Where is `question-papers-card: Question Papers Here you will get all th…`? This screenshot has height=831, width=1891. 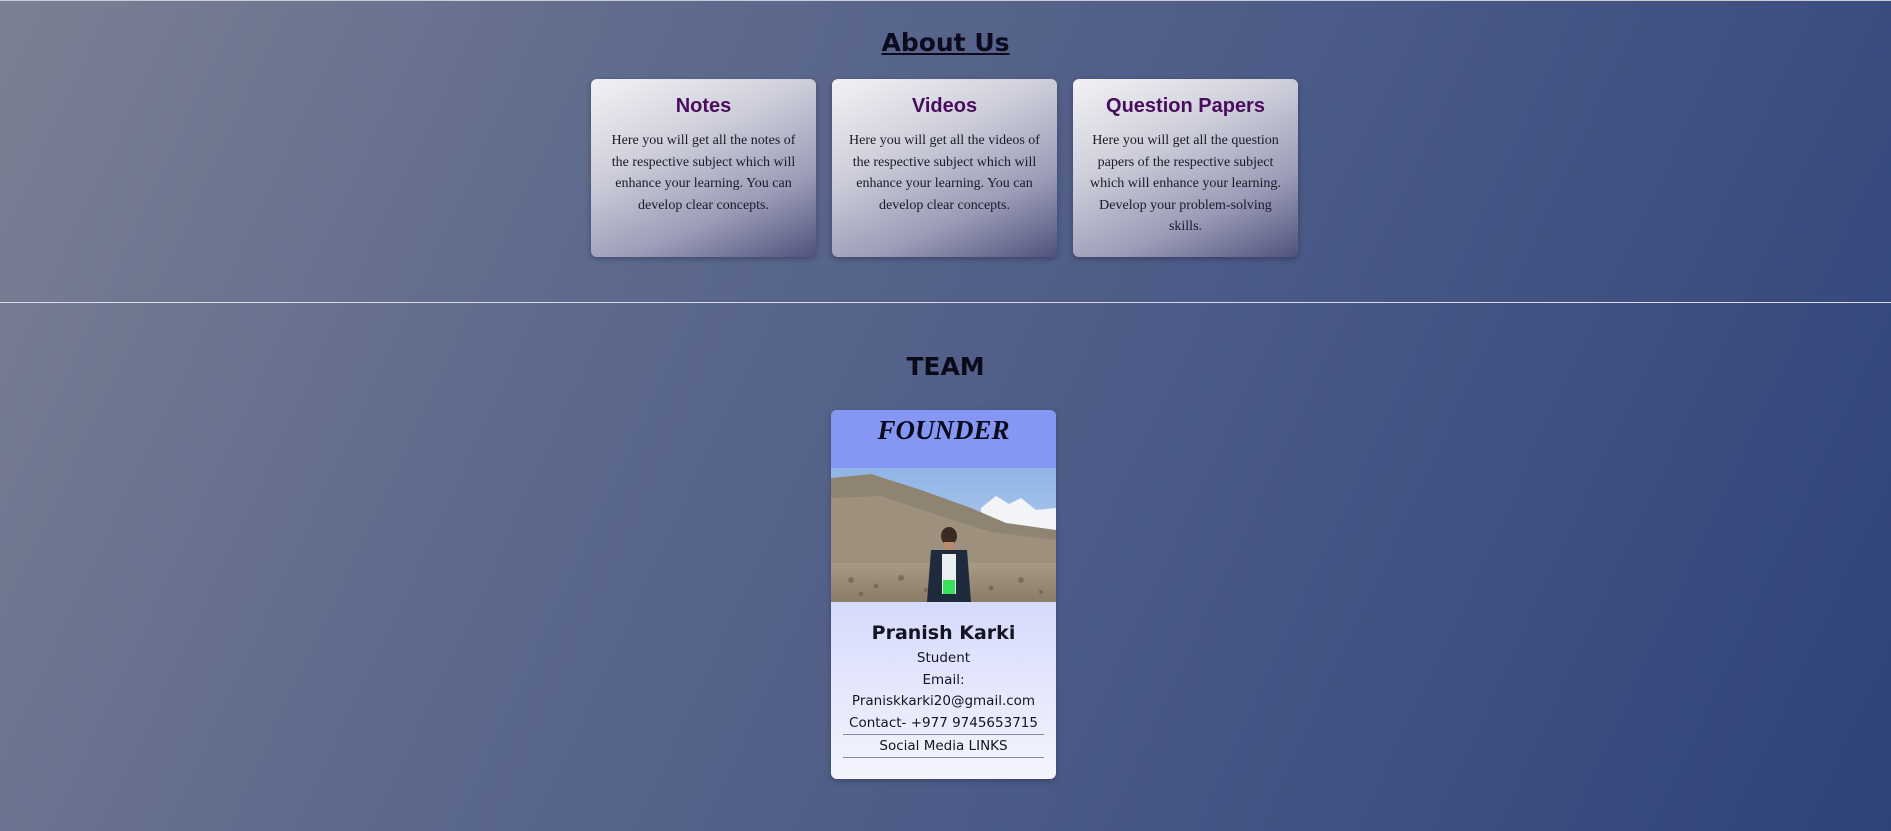 question-papers-card: Question Papers Here you will get all th… is located at coordinates (1185, 168).